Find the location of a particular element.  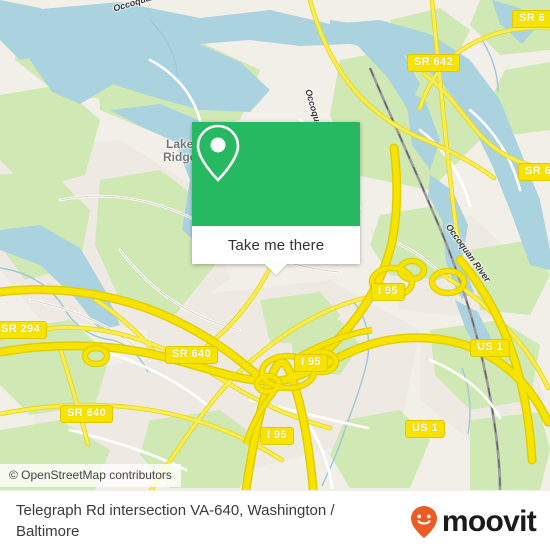

location-popup-card: Take me there is located at coordinates (276, 198).